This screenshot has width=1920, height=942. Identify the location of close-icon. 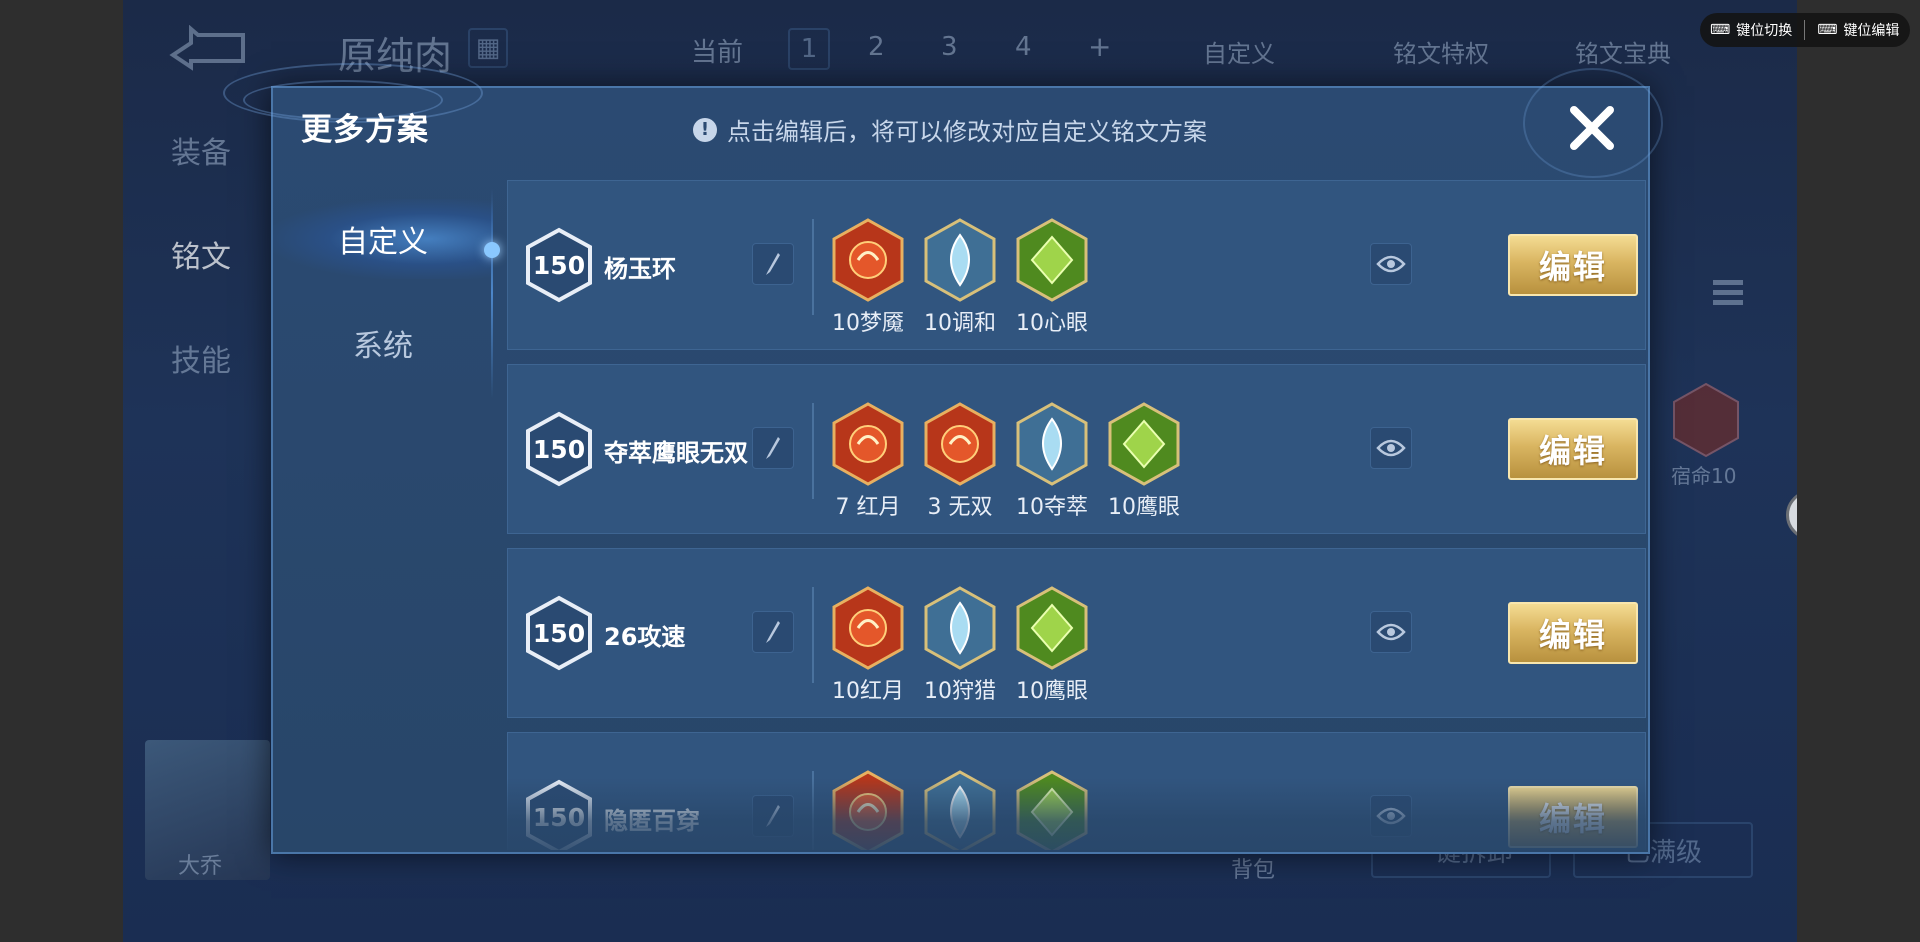
(1592, 128).